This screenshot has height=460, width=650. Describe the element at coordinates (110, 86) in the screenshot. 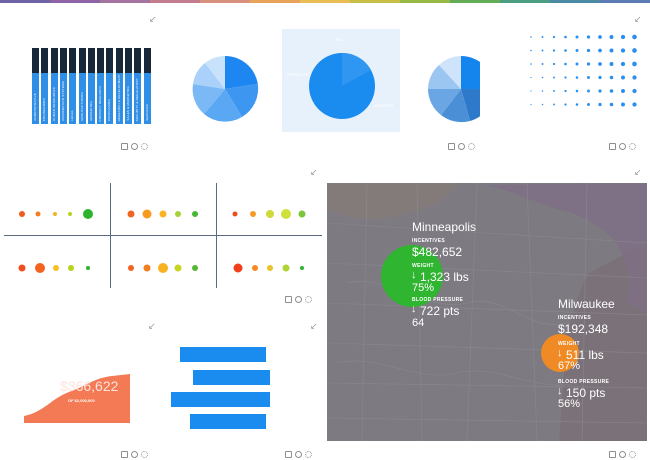

I see `vertical-bar: PURCHASING` at that location.